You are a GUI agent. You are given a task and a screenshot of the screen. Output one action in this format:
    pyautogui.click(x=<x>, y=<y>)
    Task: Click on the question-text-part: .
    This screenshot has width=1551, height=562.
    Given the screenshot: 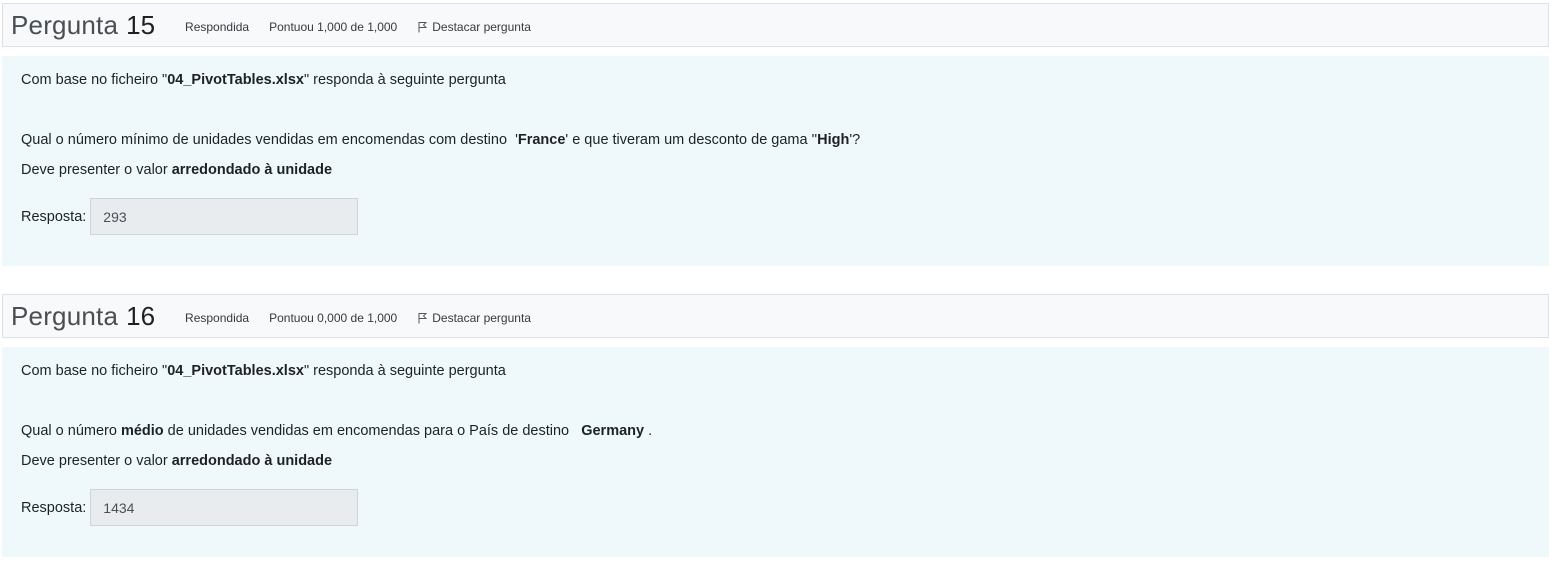 What is the action you would take?
    pyautogui.click(x=648, y=431)
    